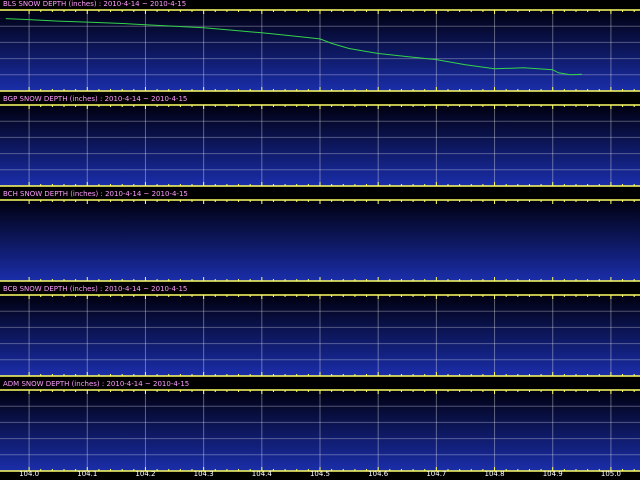 The height and width of the screenshot is (480, 640). What do you see at coordinates (553, 474) in the screenshot?
I see `x-tick-label: 104.9` at bounding box center [553, 474].